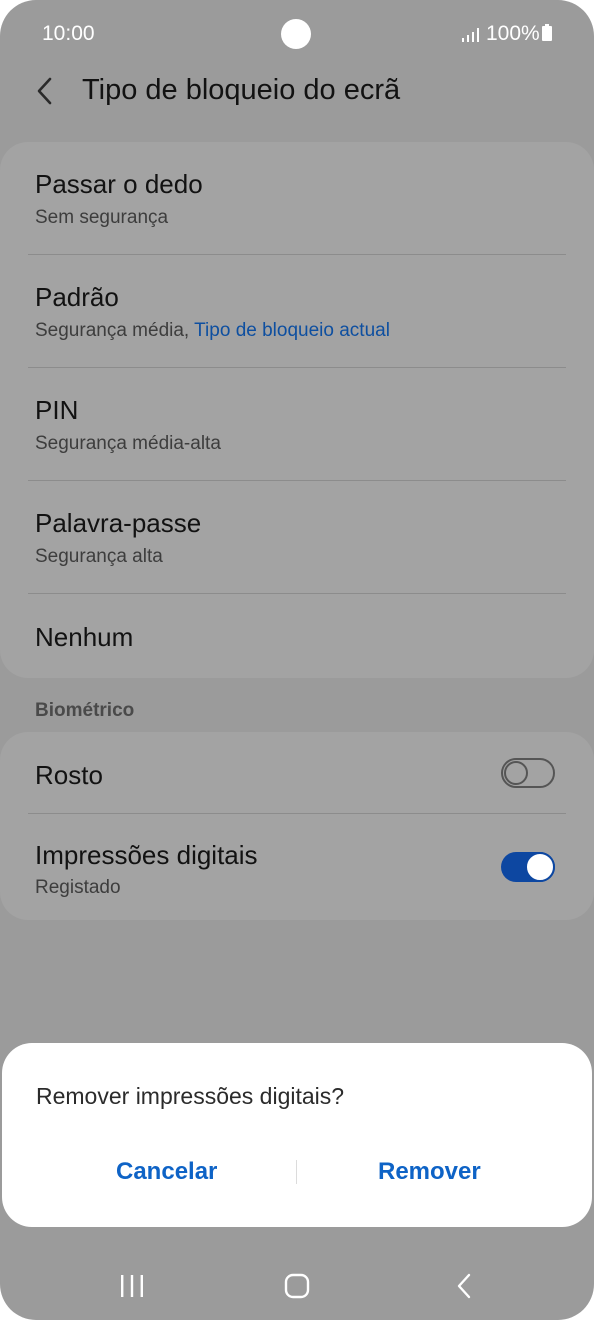  I want to click on biometric-fingerprint-row: Impressões digitais Registado, so click(297, 867).